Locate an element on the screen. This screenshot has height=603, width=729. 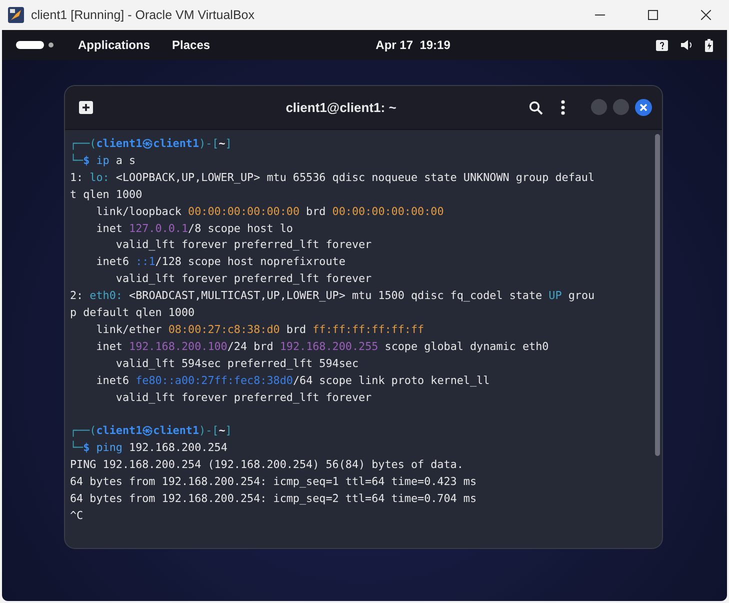
terminal-line: 1: lo: <LOOPBACK,UP,LOWER_UP> mtu 65536 qdisc noqueue state UNKNOWN group defaul is located at coordinates (333, 178).